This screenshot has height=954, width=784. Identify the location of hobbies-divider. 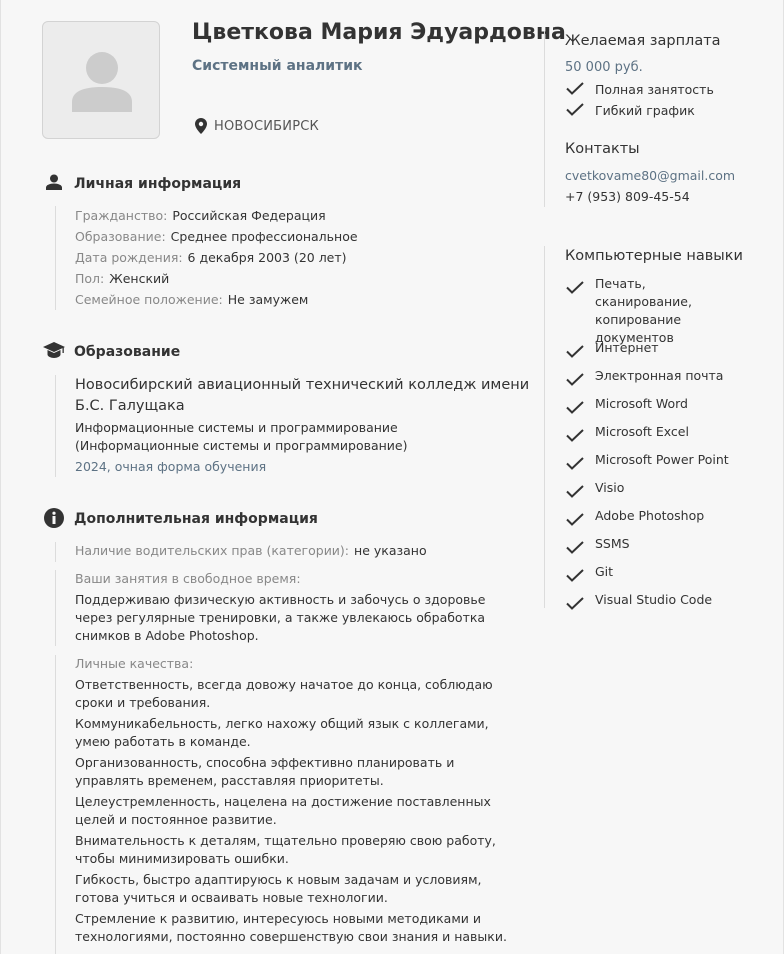
(55, 608).